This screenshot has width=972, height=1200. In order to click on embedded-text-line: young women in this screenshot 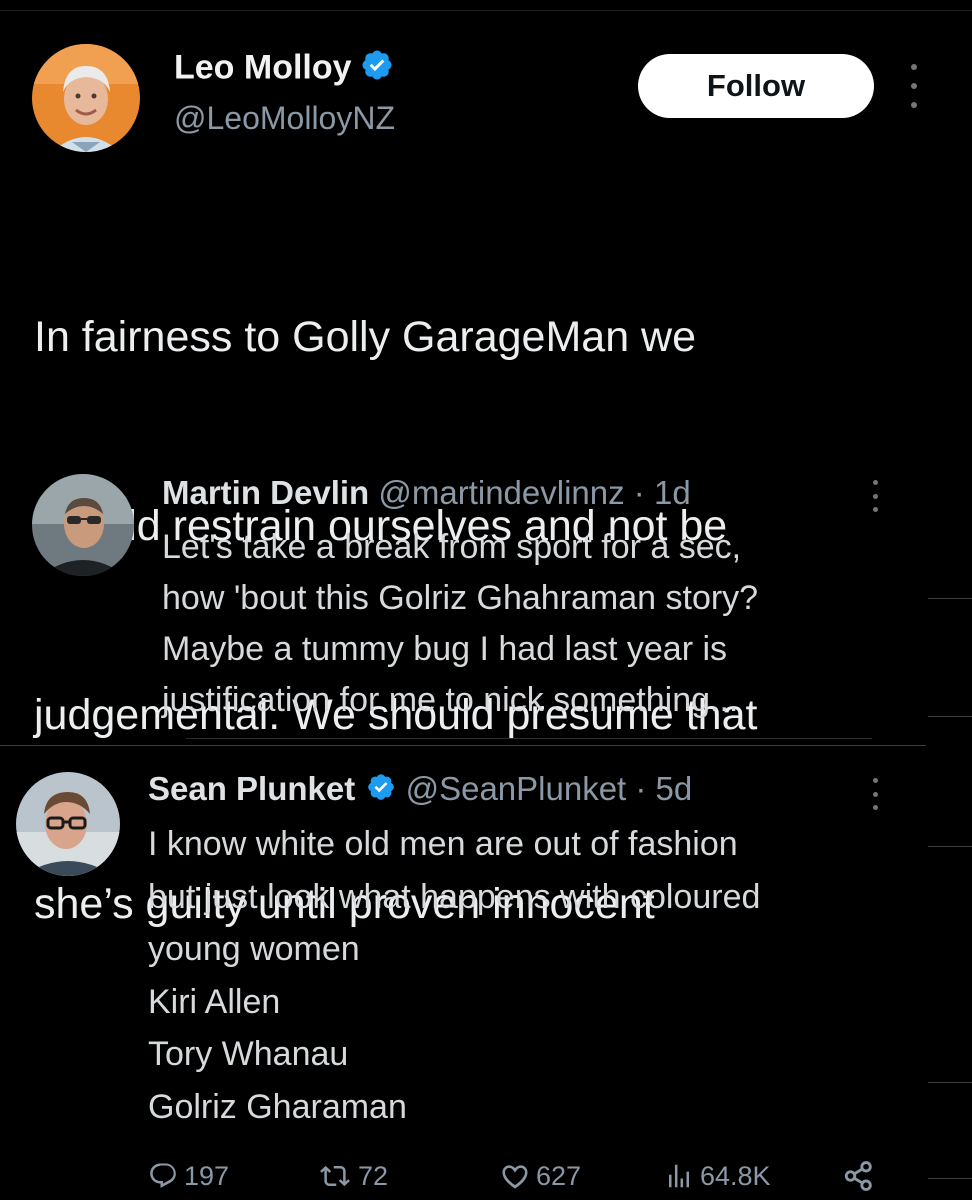, I will do `click(254, 949)`.